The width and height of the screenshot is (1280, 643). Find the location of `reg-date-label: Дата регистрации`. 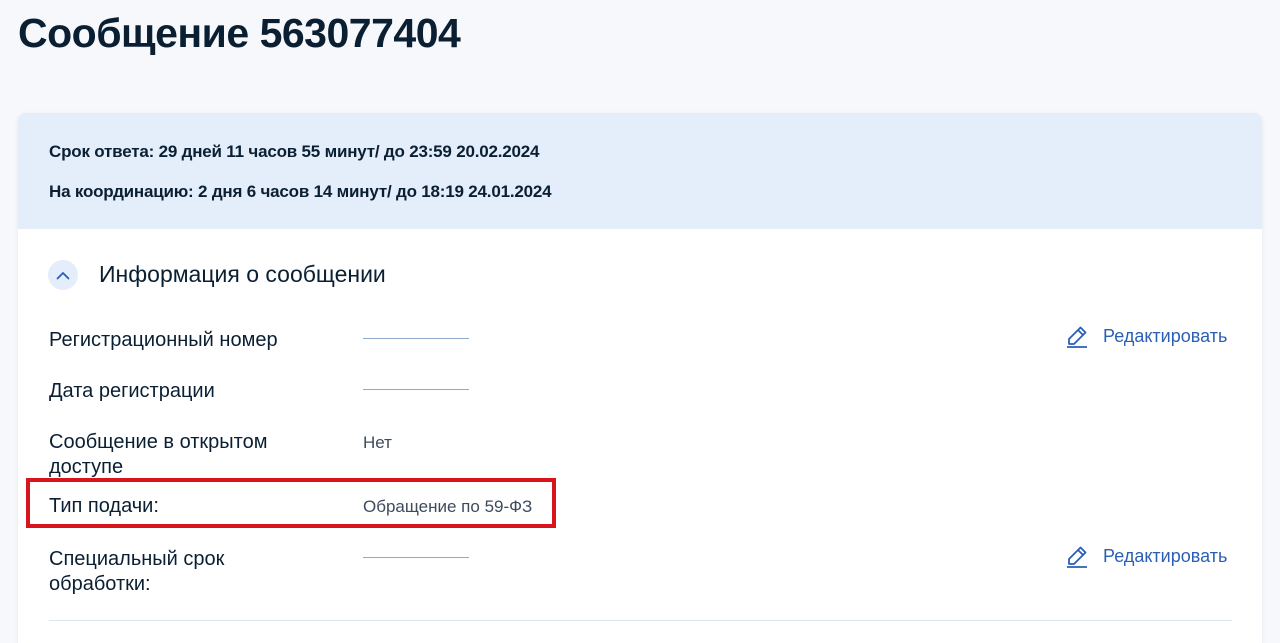

reg-date-label: Дата регистрации is located at coordinates (132, 391).